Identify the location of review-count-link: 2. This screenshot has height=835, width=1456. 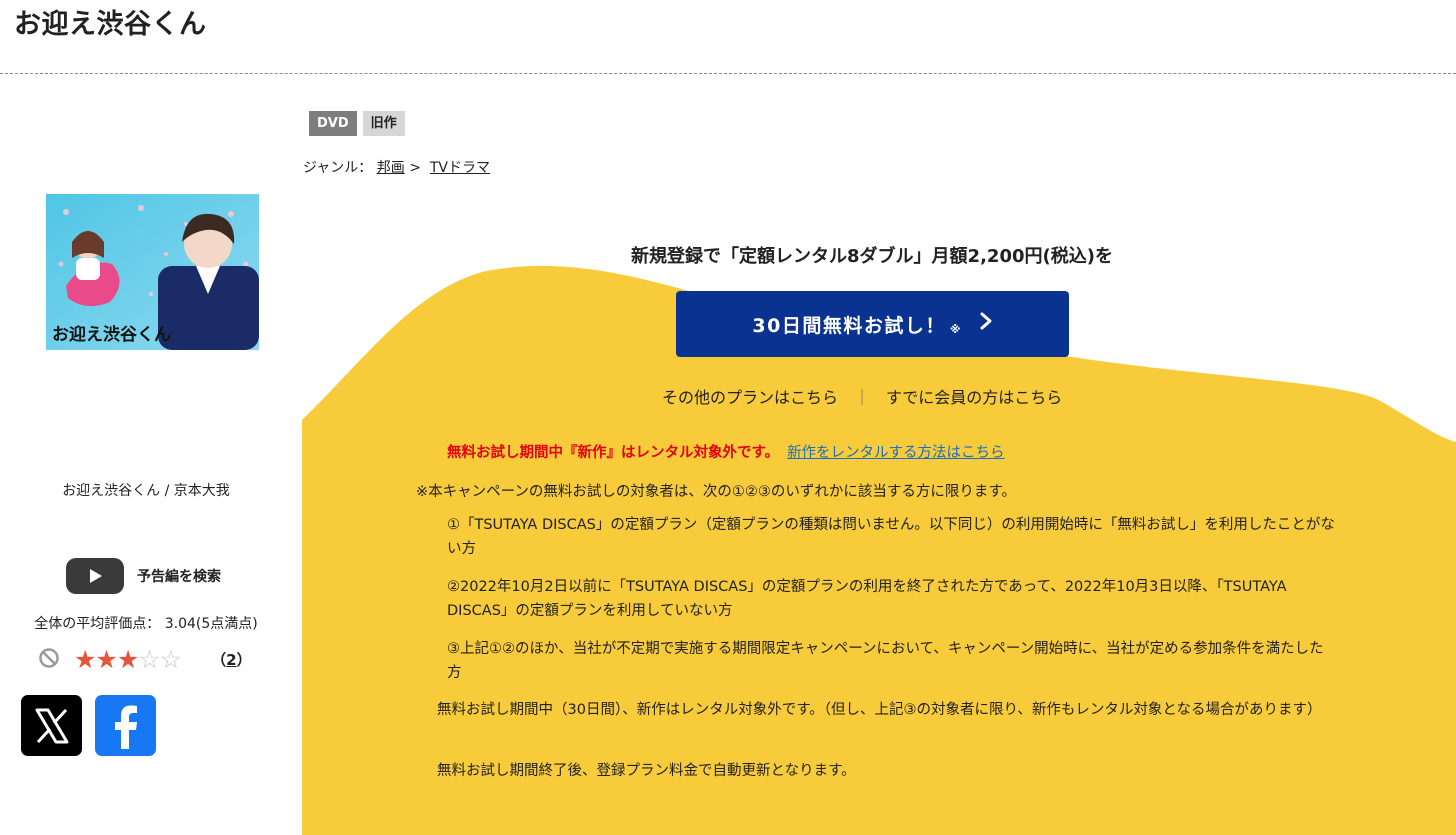
(231, 660).